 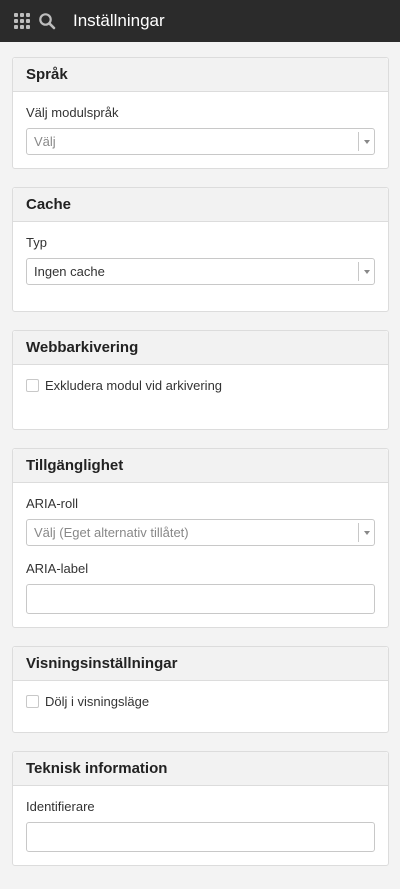 I want to click on search-icon, so click(x=47, y=21).